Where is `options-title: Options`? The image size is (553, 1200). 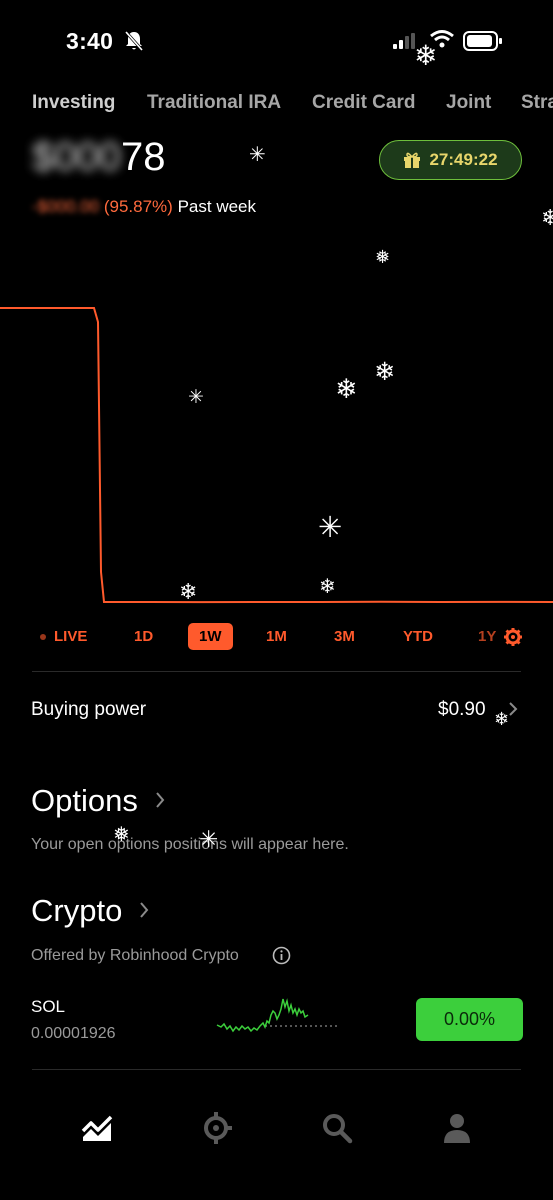 options-title: Options is located at coordinates (84, 801).